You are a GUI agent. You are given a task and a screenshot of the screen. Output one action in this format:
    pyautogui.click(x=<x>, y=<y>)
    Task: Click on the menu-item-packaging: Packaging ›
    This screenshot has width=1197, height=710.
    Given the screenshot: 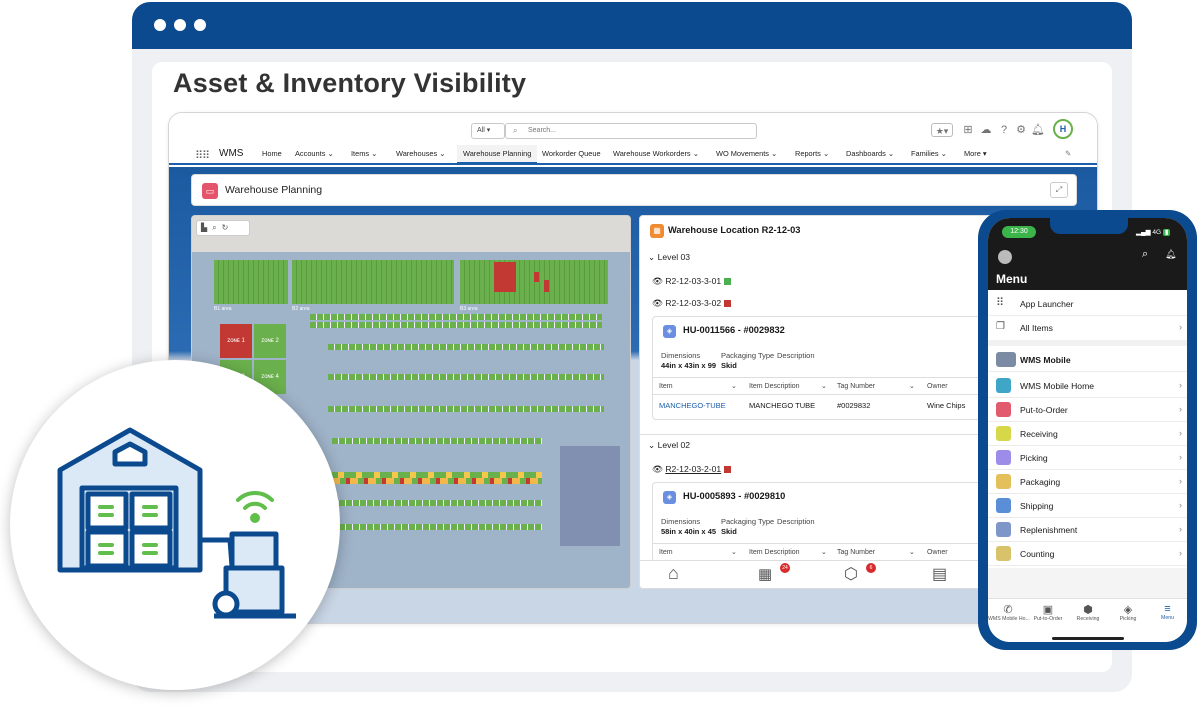 What is the action you would take?
    pyautogui.click(x=1087, y=482)
    